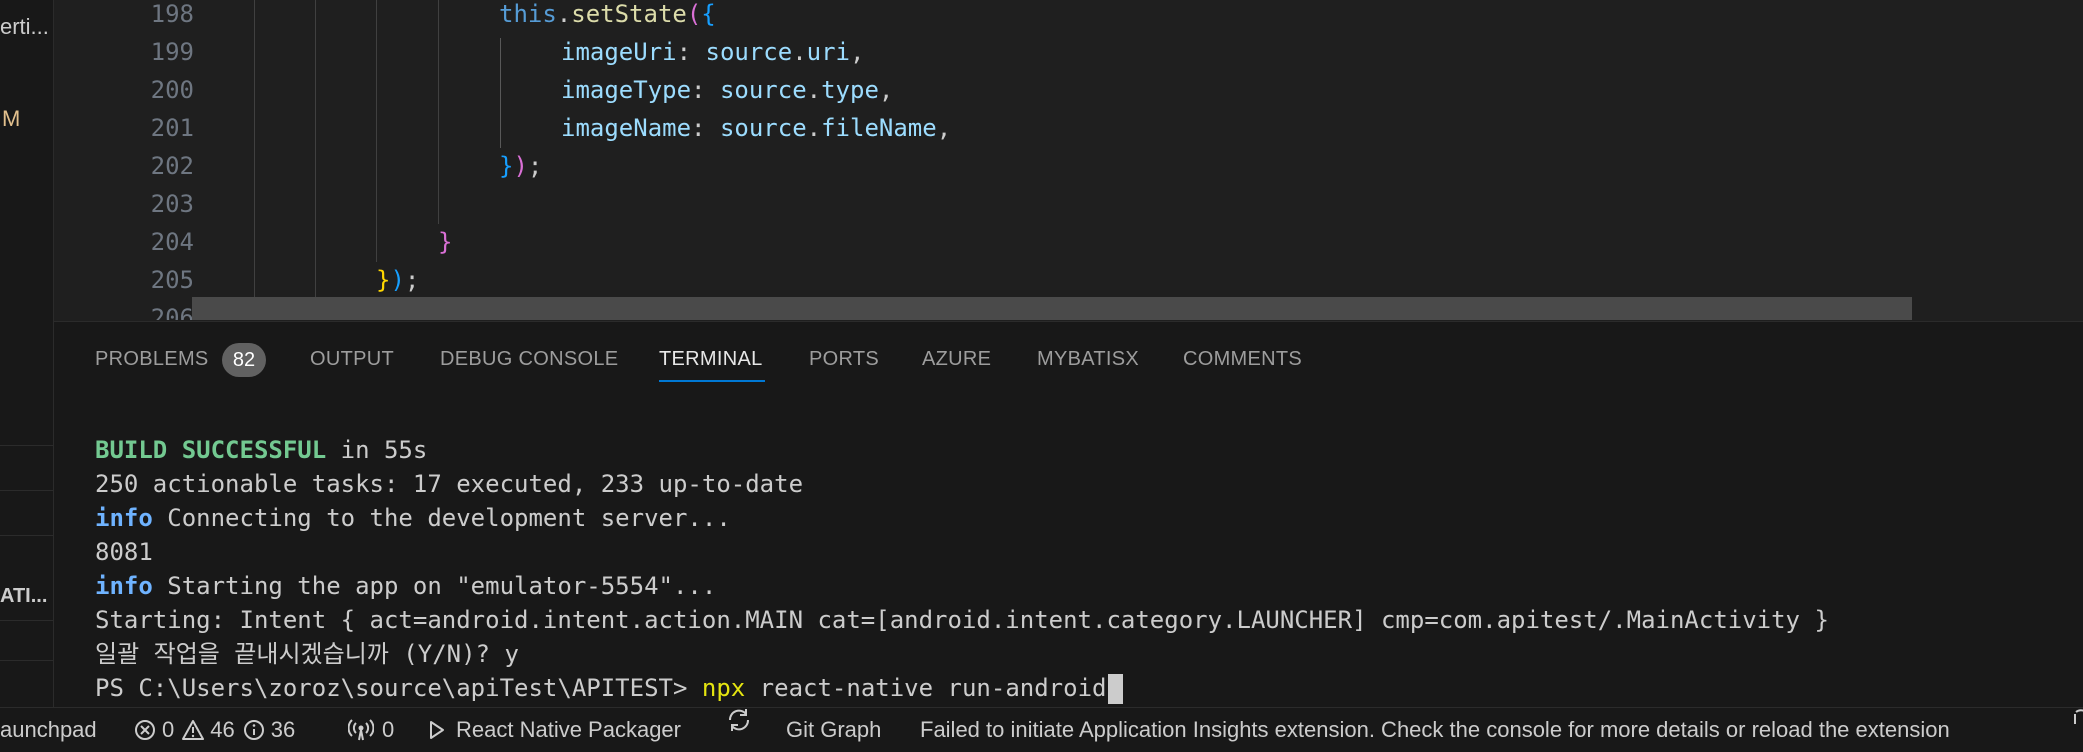 This screenshot has width=2083, height=752. I want to click on tab-azure: AZURE, so click(956, 359).